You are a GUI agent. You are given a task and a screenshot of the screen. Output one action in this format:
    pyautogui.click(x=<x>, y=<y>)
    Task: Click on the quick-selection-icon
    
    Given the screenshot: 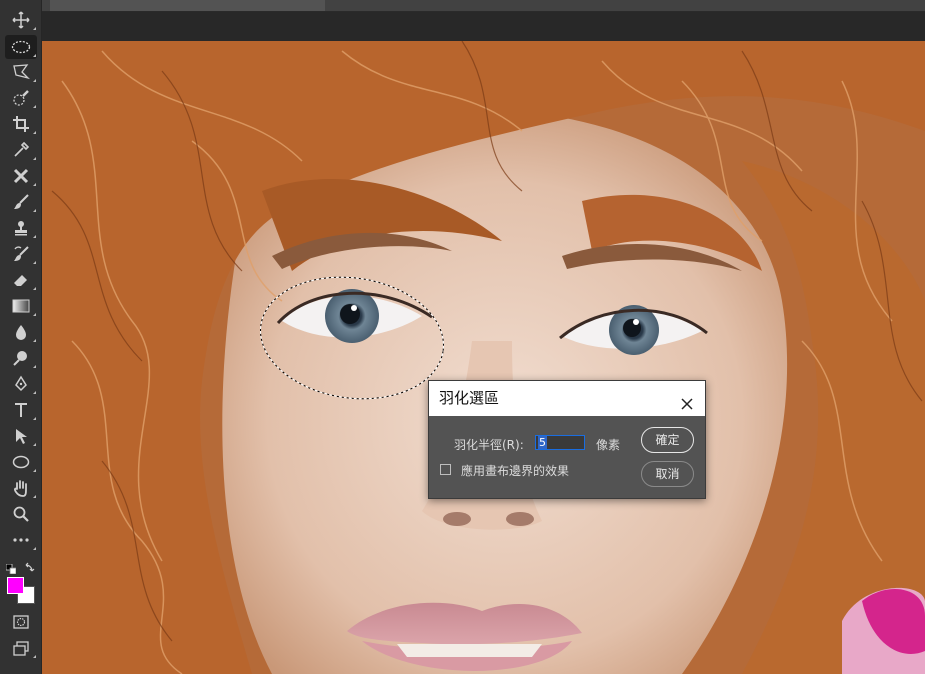 What is the action you would take?
    pyautogui.click(x=21, y=98)
    